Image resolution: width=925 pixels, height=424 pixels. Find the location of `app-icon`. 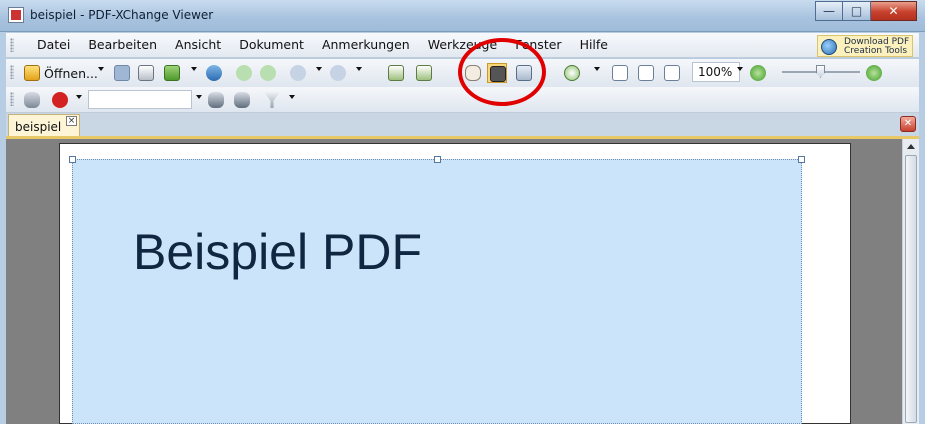

app-icon is located at coordinates (16, 15).